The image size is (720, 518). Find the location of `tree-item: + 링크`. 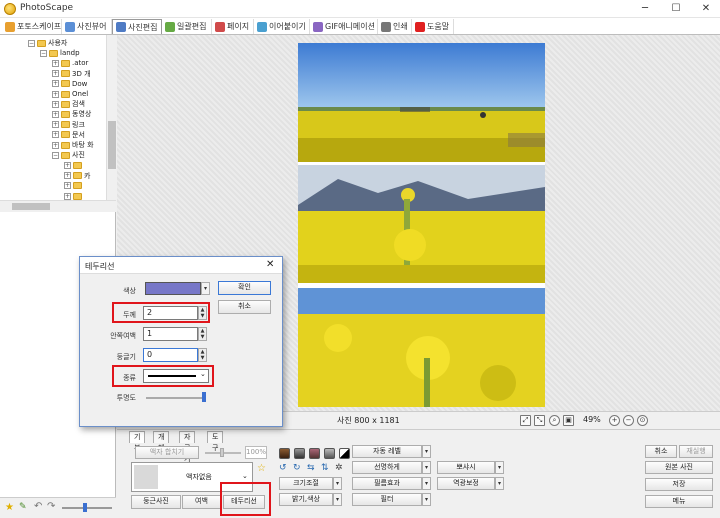

tree-item: + 링크 is located at coordinates (68, 125).